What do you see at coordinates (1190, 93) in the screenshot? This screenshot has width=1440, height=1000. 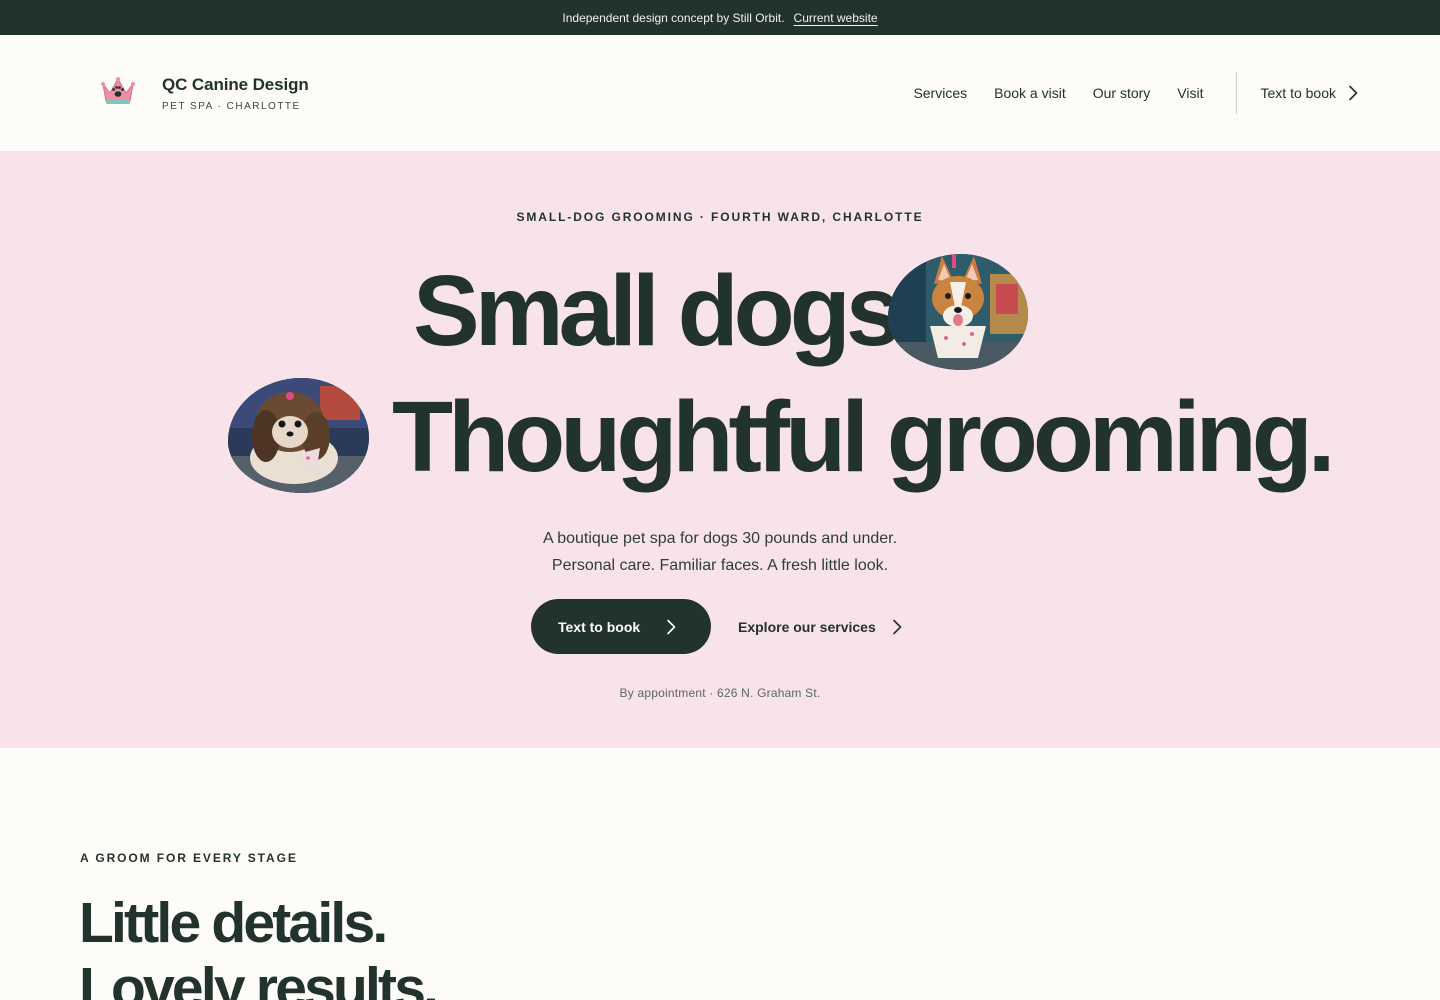 I see `nav-visit: Visit` at bounding box center [1190, 93].